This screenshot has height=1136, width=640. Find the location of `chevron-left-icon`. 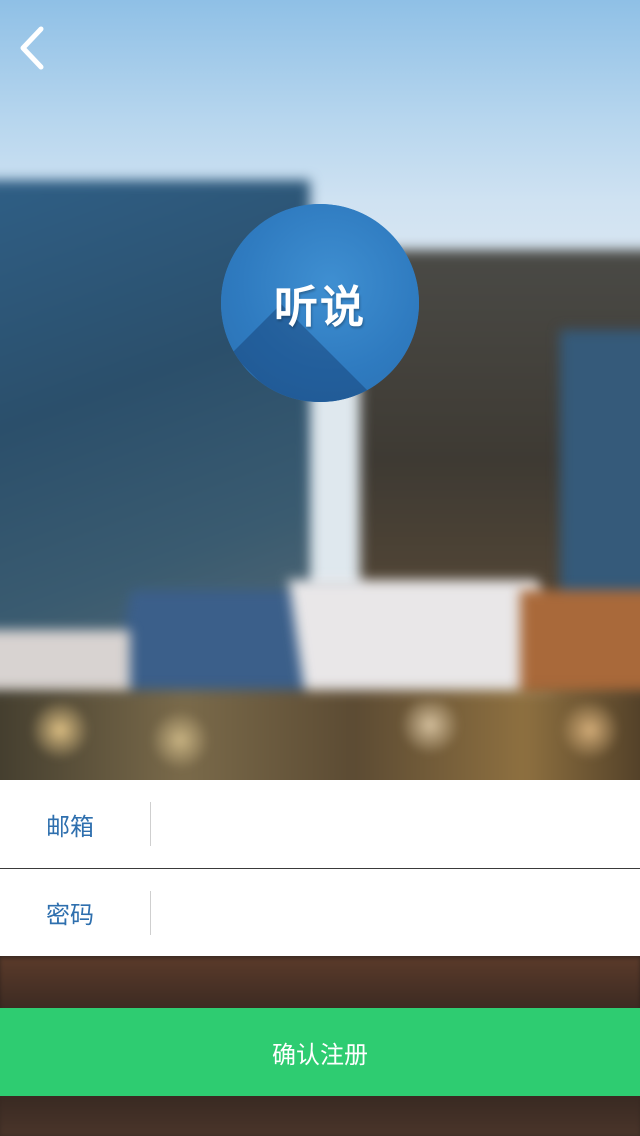

chevron-left-icon is located at coordinates (32, 48).